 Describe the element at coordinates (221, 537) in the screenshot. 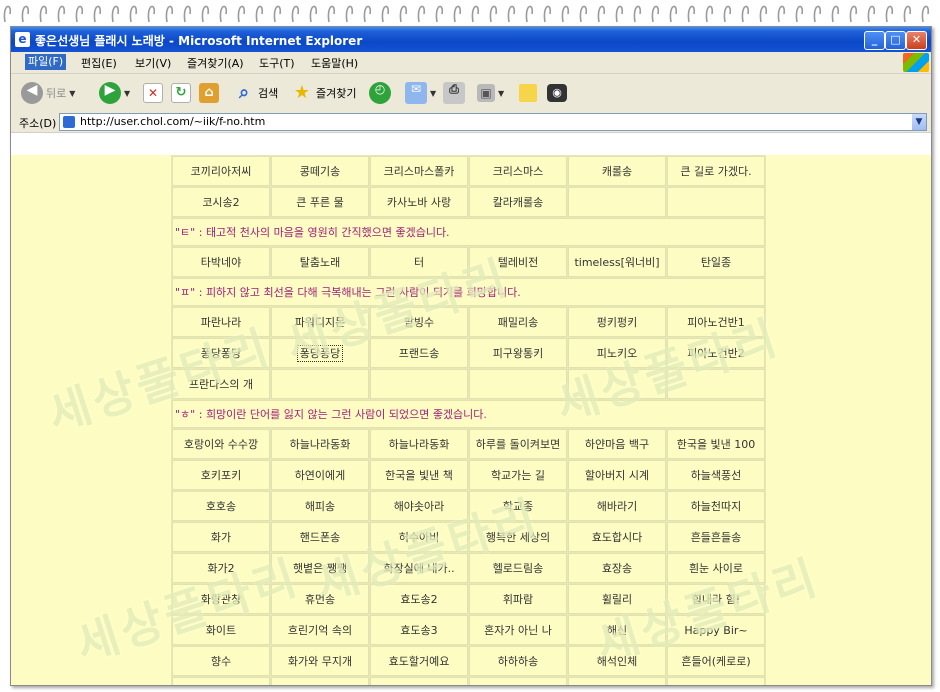

I see `song-link: 화가` at that location.